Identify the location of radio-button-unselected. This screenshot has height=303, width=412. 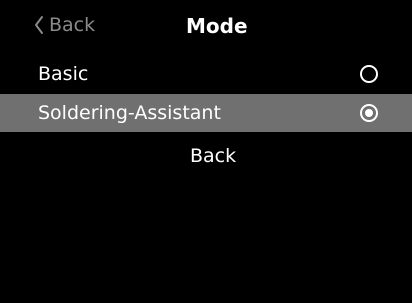
(369, 74).